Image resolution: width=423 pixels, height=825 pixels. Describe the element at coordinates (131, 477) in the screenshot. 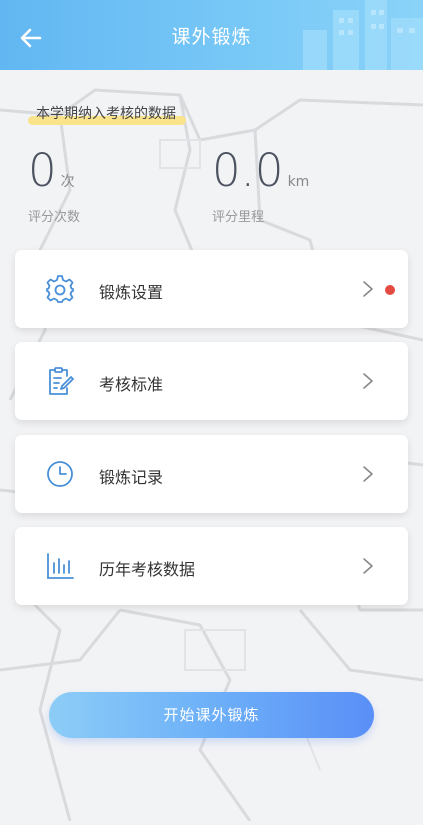

I see `menu-item-label: 锻炼记录` at that location.